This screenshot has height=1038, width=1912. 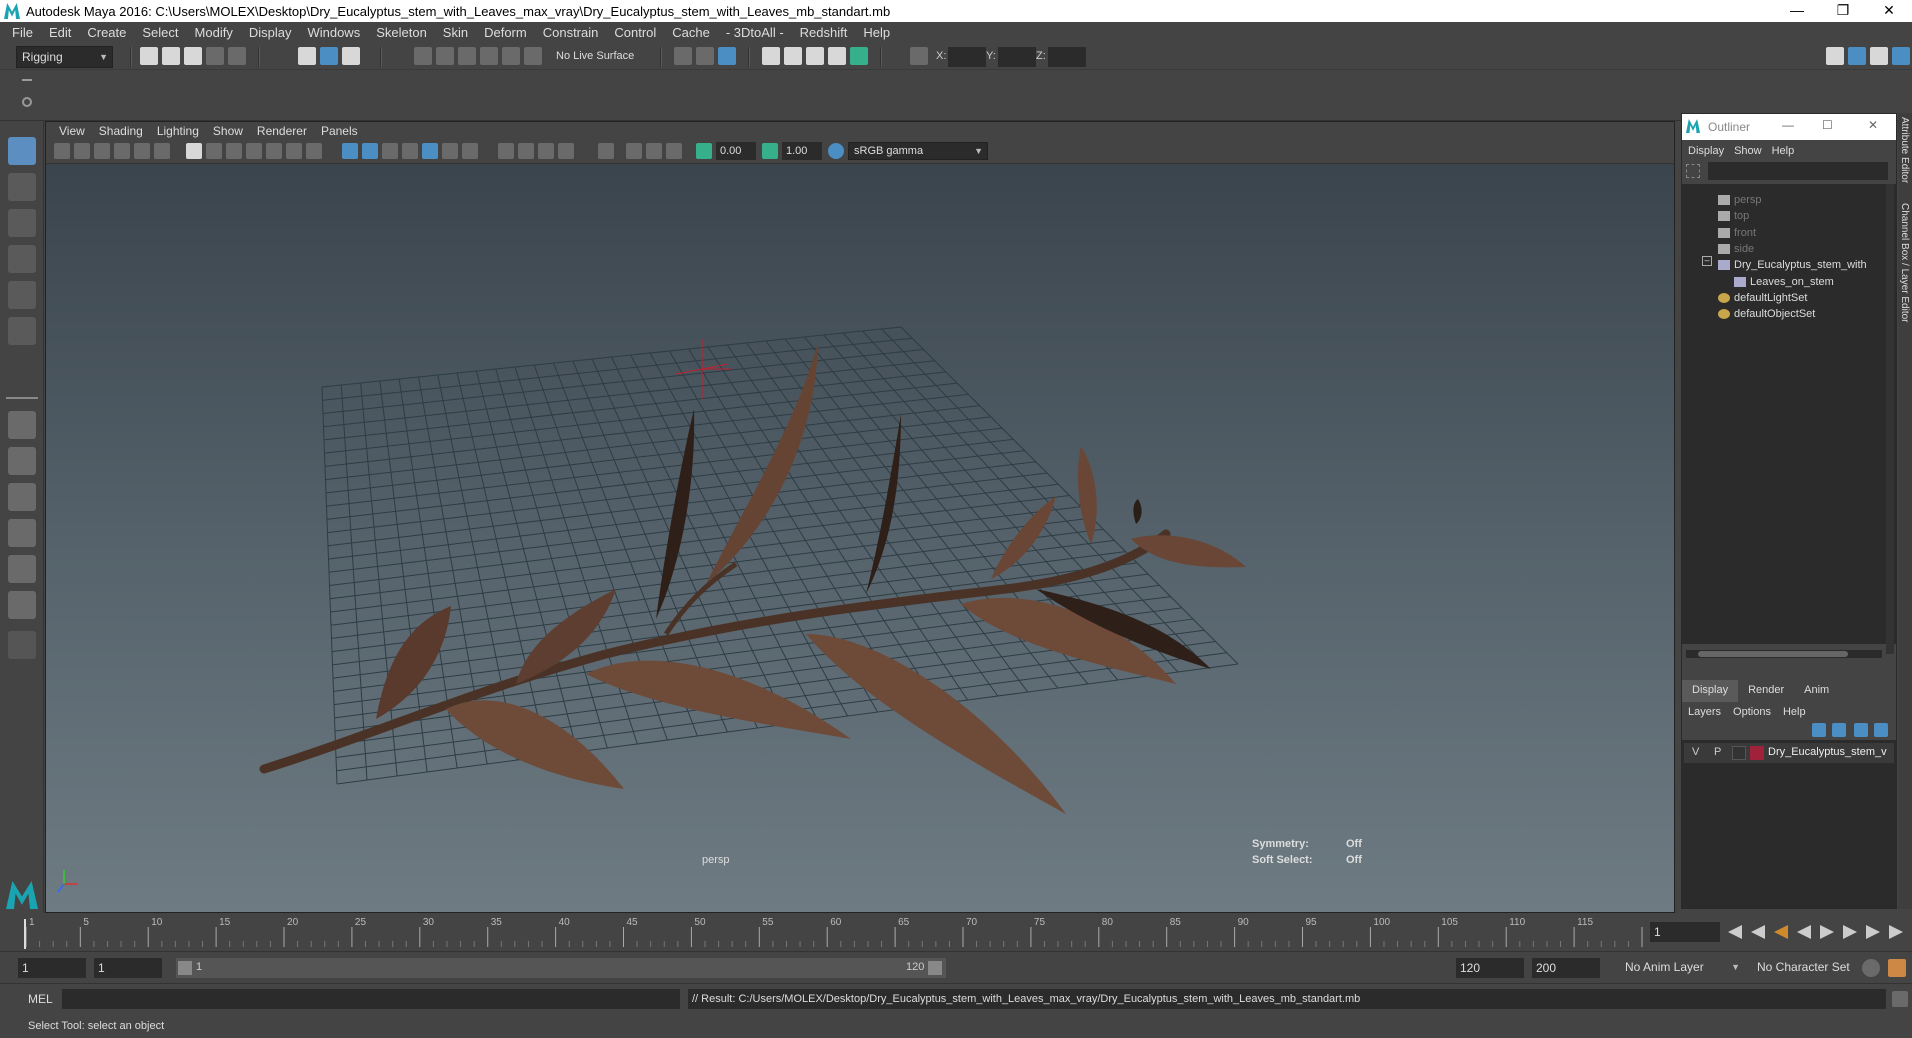 I want to click on play-forward-icon, so click(x=1827, y=932).